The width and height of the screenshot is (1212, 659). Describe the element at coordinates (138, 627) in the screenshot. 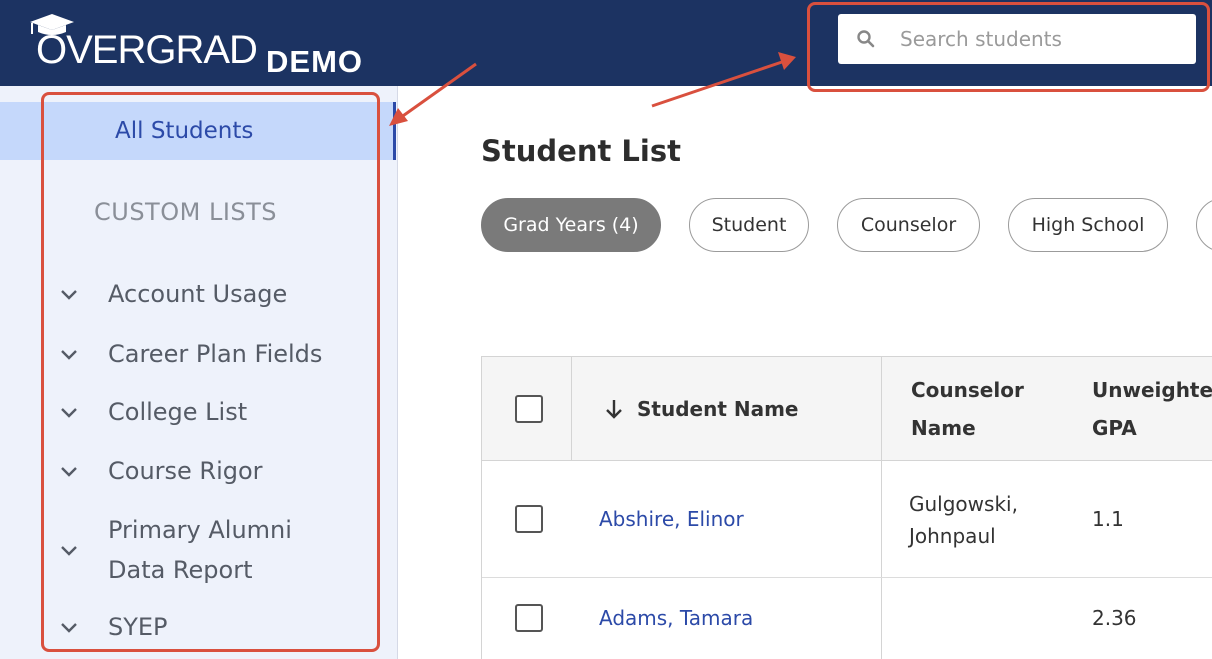

I see `sidebar-item-label: SYEP` at that location.